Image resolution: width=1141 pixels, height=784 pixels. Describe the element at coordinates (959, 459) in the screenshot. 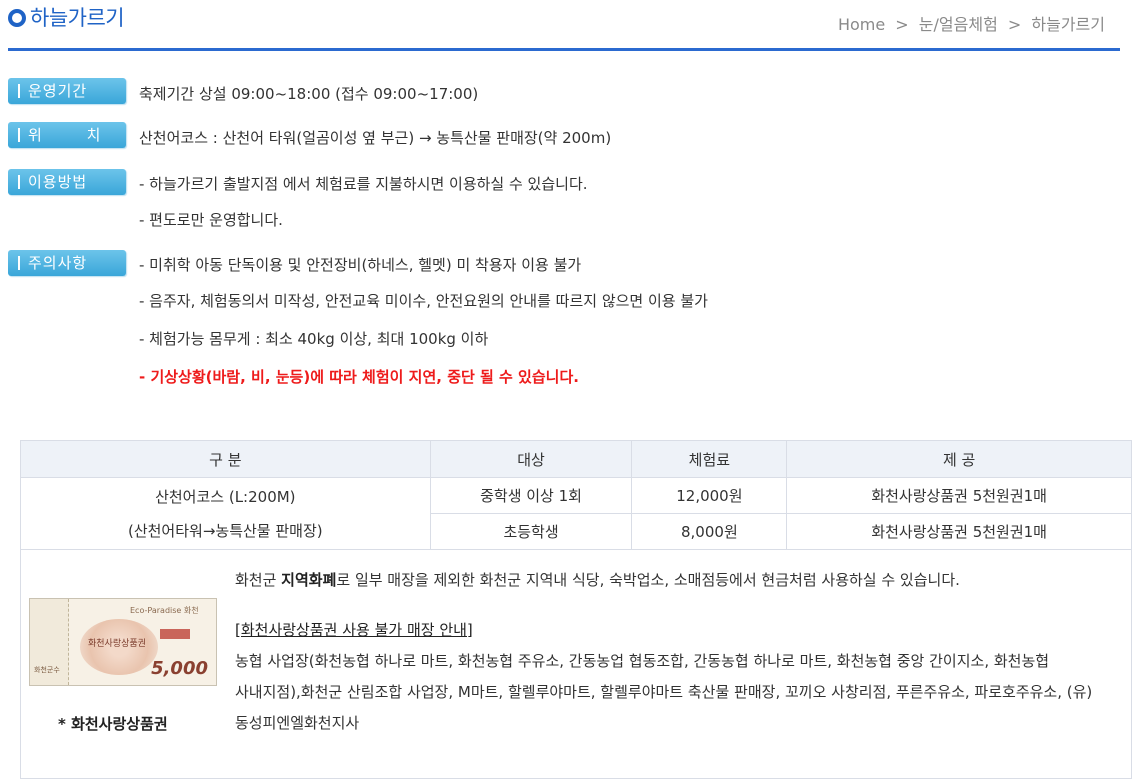

I see `header-provide: 제 공` at that location.